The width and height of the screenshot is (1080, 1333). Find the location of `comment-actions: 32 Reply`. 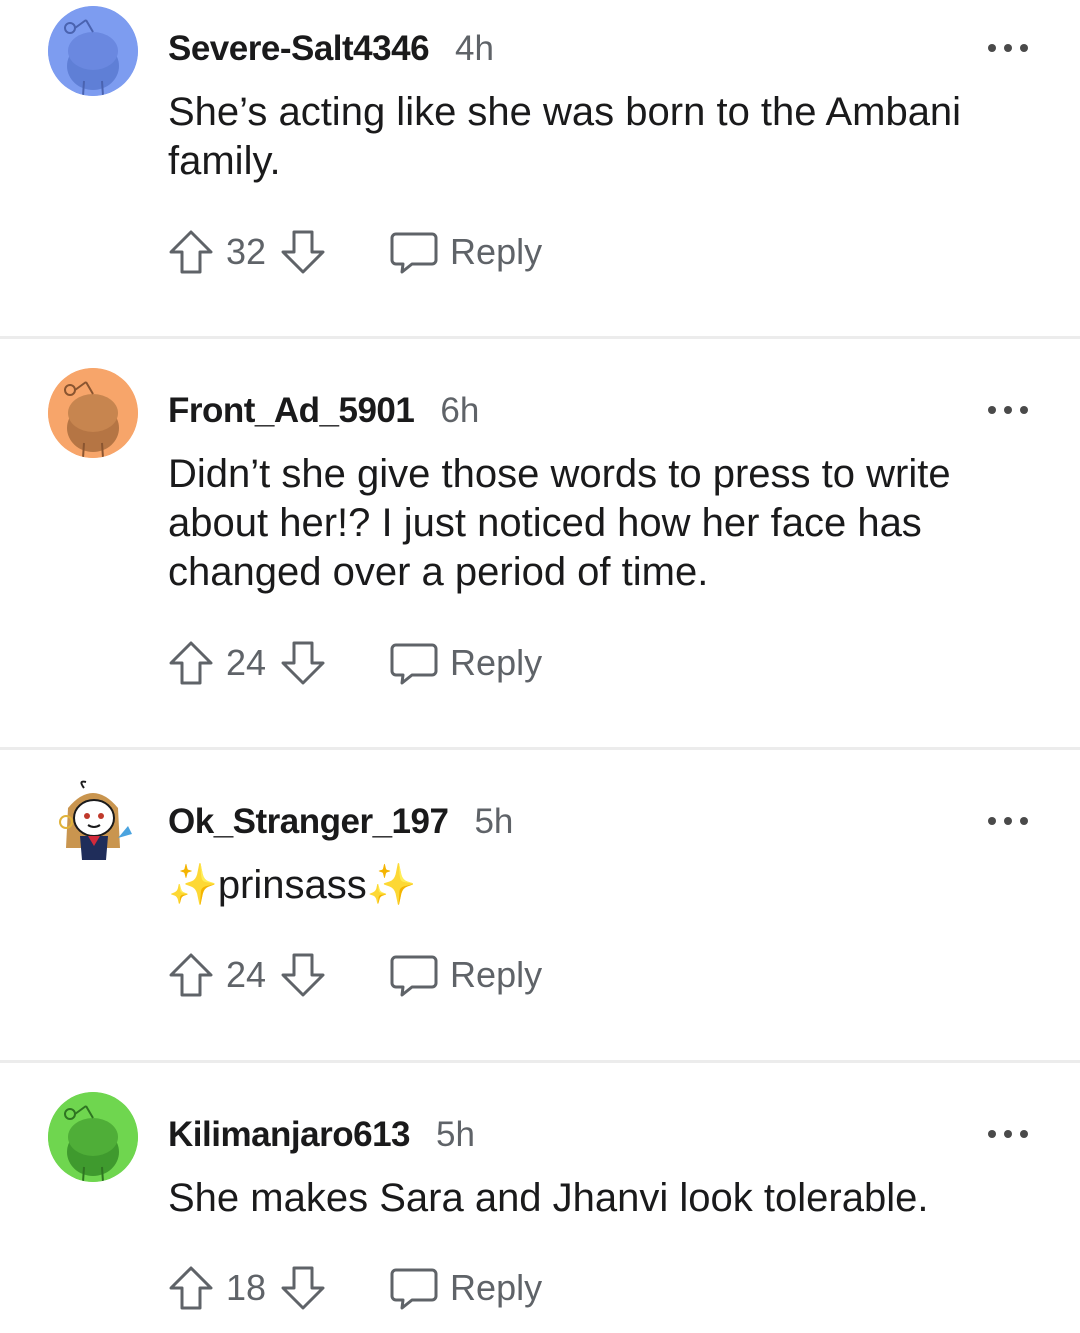

comment-actions: 32 Reply is located at coordinates (354, 252).